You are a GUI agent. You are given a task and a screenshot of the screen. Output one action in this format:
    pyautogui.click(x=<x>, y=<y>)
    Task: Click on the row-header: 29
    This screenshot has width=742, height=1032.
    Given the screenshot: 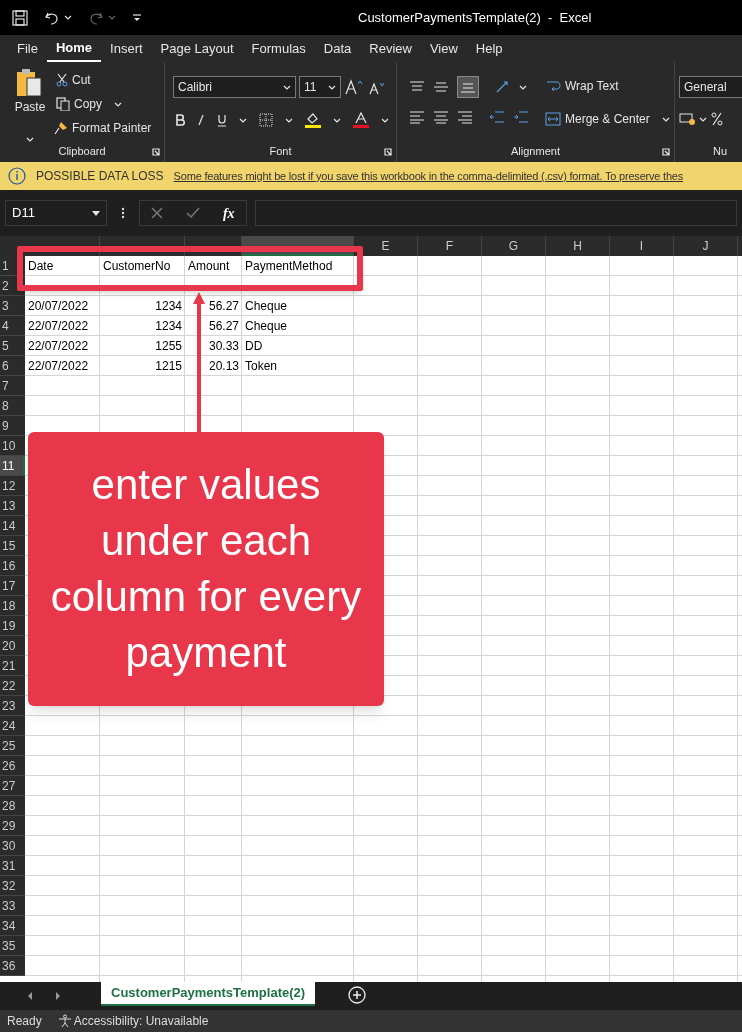 What is the action you would take?
    pyautogui.click(x=12, y=826)
    